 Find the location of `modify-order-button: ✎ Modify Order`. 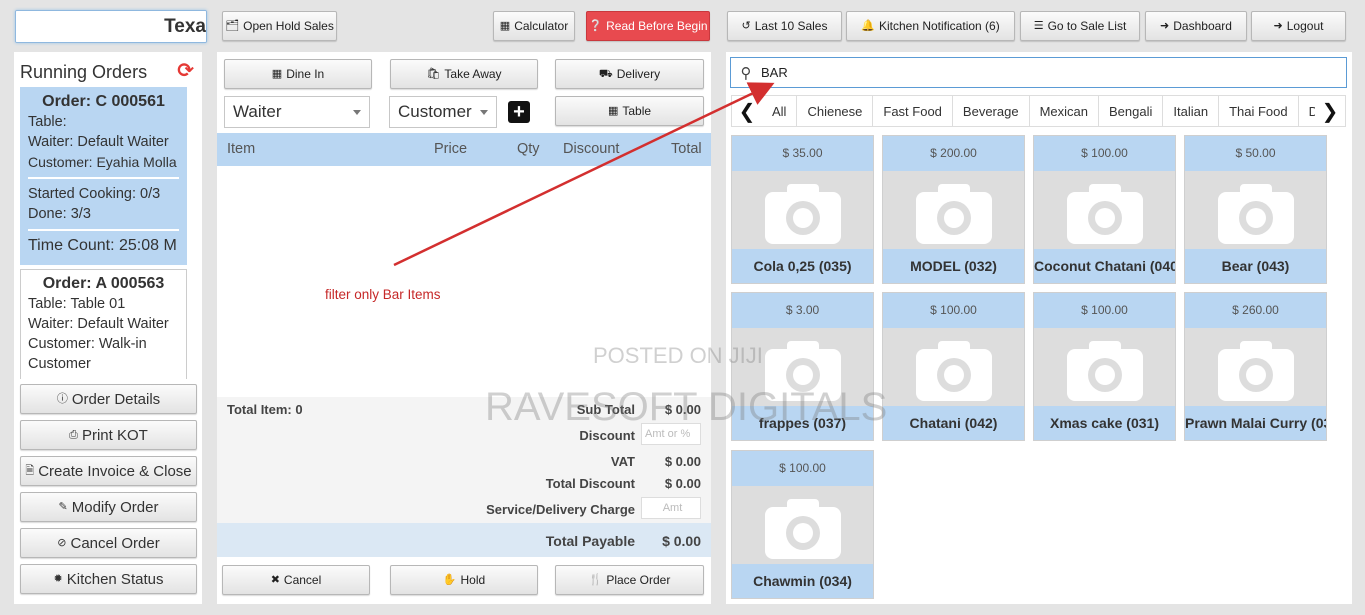

modify-order-button: ✎ Modify Order is located at coordinates (108, 507).